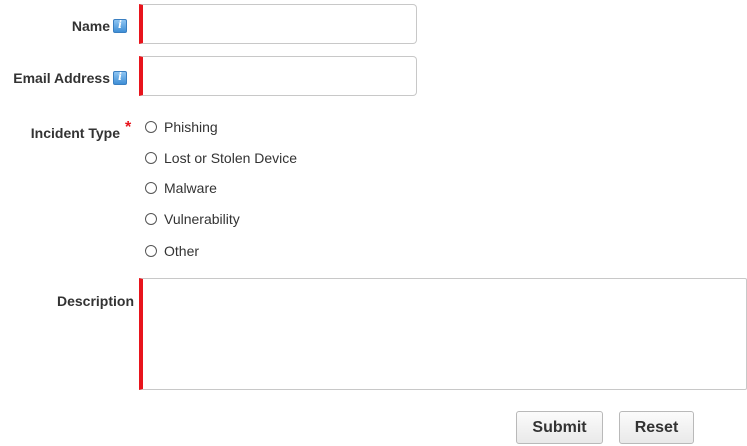 Image resolution: width=747 pixels, height=446 pixels. Describe the element at coordinates (90, 26) in the screenshot. I see `name-label: Name` at that location.